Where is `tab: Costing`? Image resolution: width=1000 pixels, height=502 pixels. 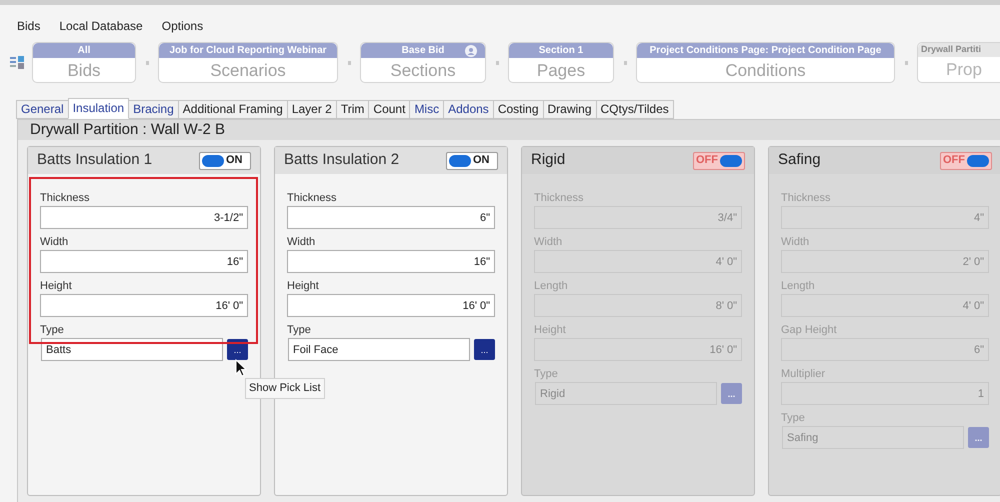 tab: Costing is located at coordinates (518, 109).